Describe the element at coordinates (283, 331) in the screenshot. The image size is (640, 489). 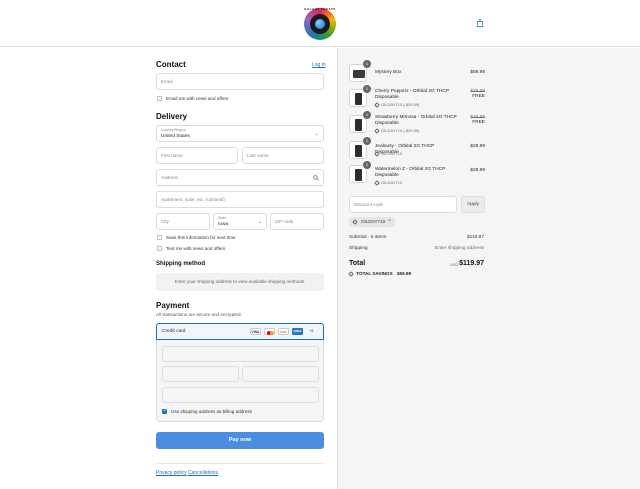
I see `discover-icon: DISC` at that location.